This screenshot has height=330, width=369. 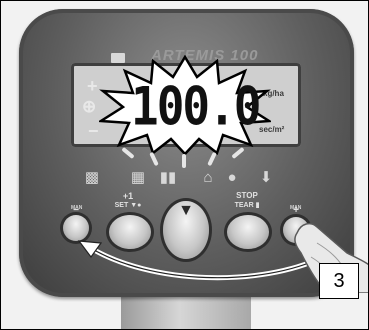 What do you see at coordinates (92, 86) in the screenshot?
I see `plus-indicator: +` at bounding box center [92, 86].